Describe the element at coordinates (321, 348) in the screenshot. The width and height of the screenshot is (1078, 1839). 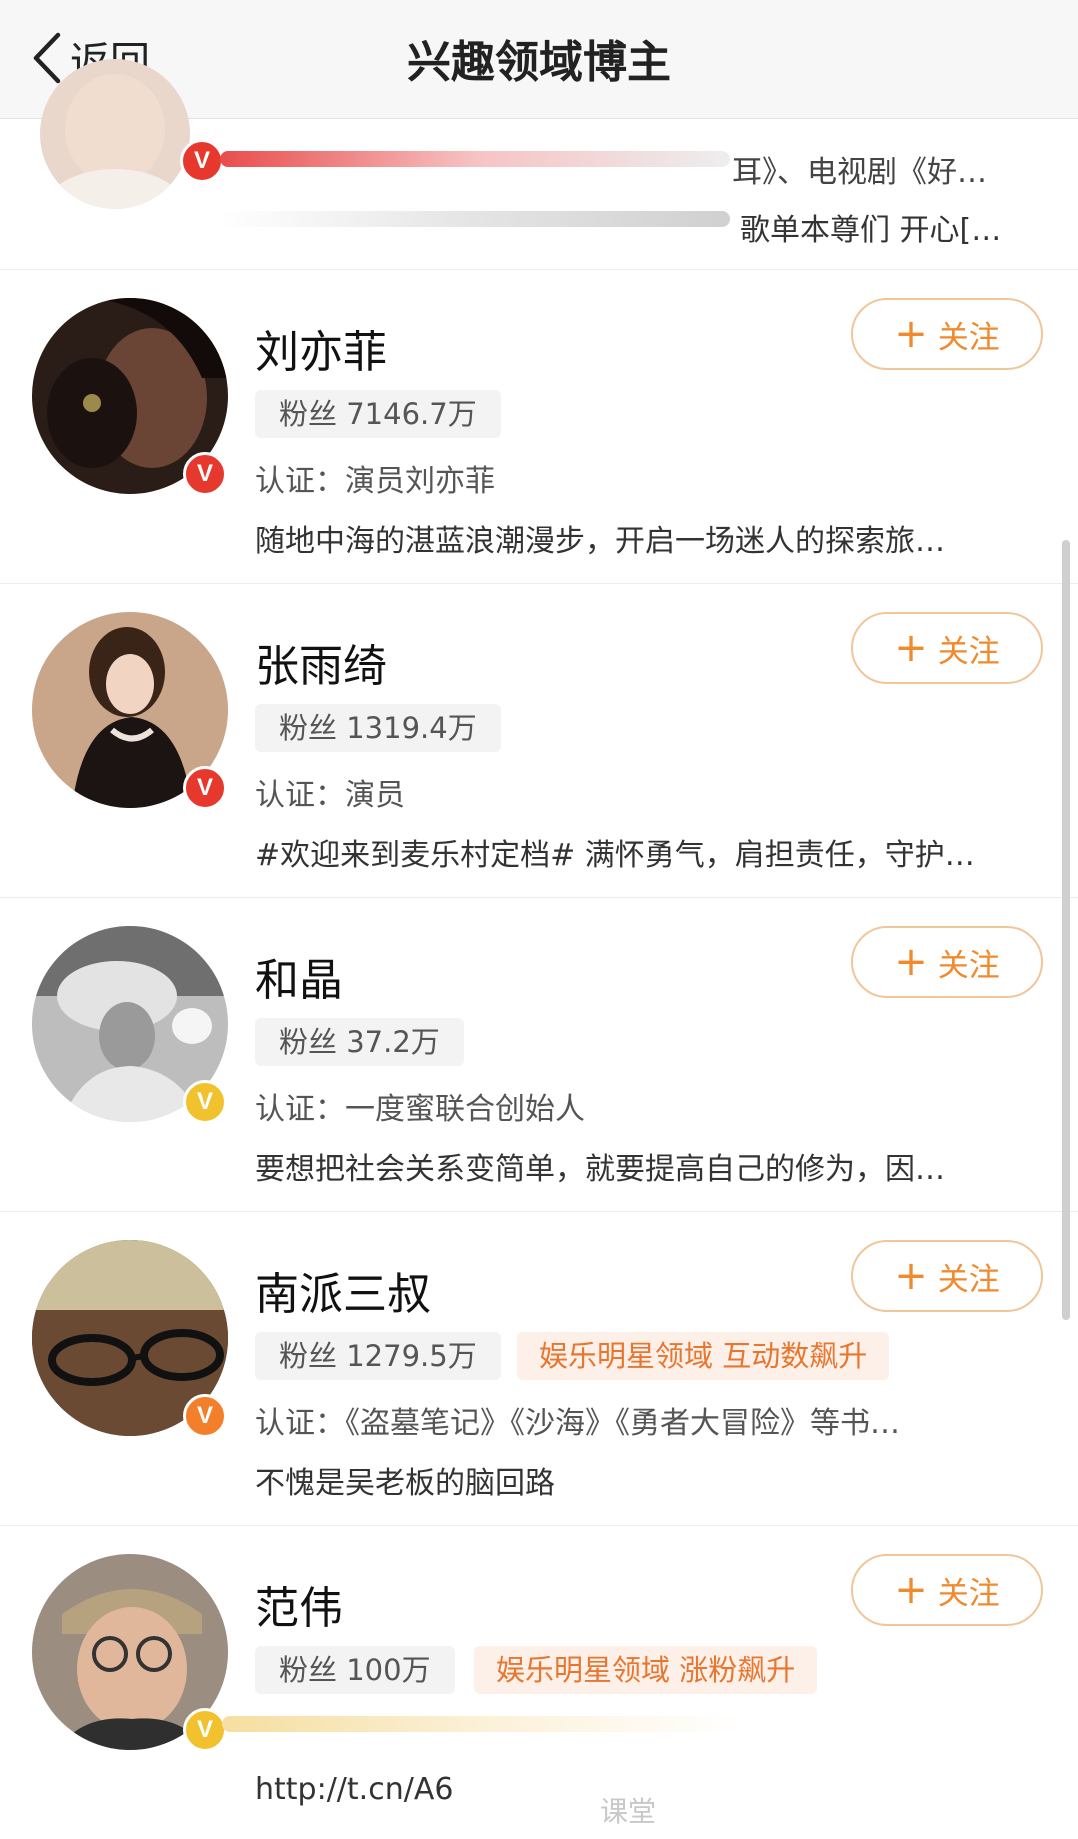
I see `blogger-name: 刘亦菲` at that location.